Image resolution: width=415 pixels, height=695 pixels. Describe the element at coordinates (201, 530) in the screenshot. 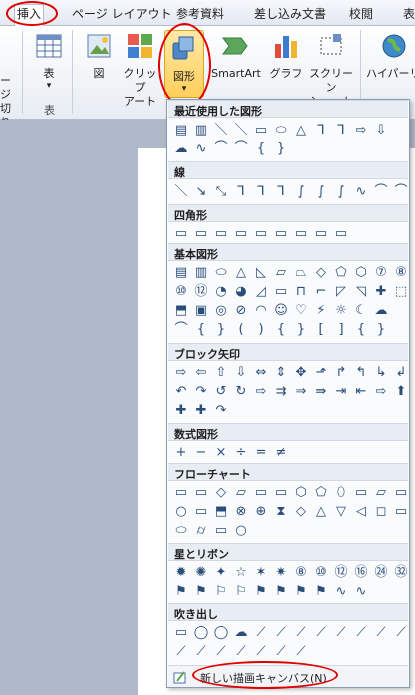

I see `shape-flow3-1-icon: ⌭` at that location.